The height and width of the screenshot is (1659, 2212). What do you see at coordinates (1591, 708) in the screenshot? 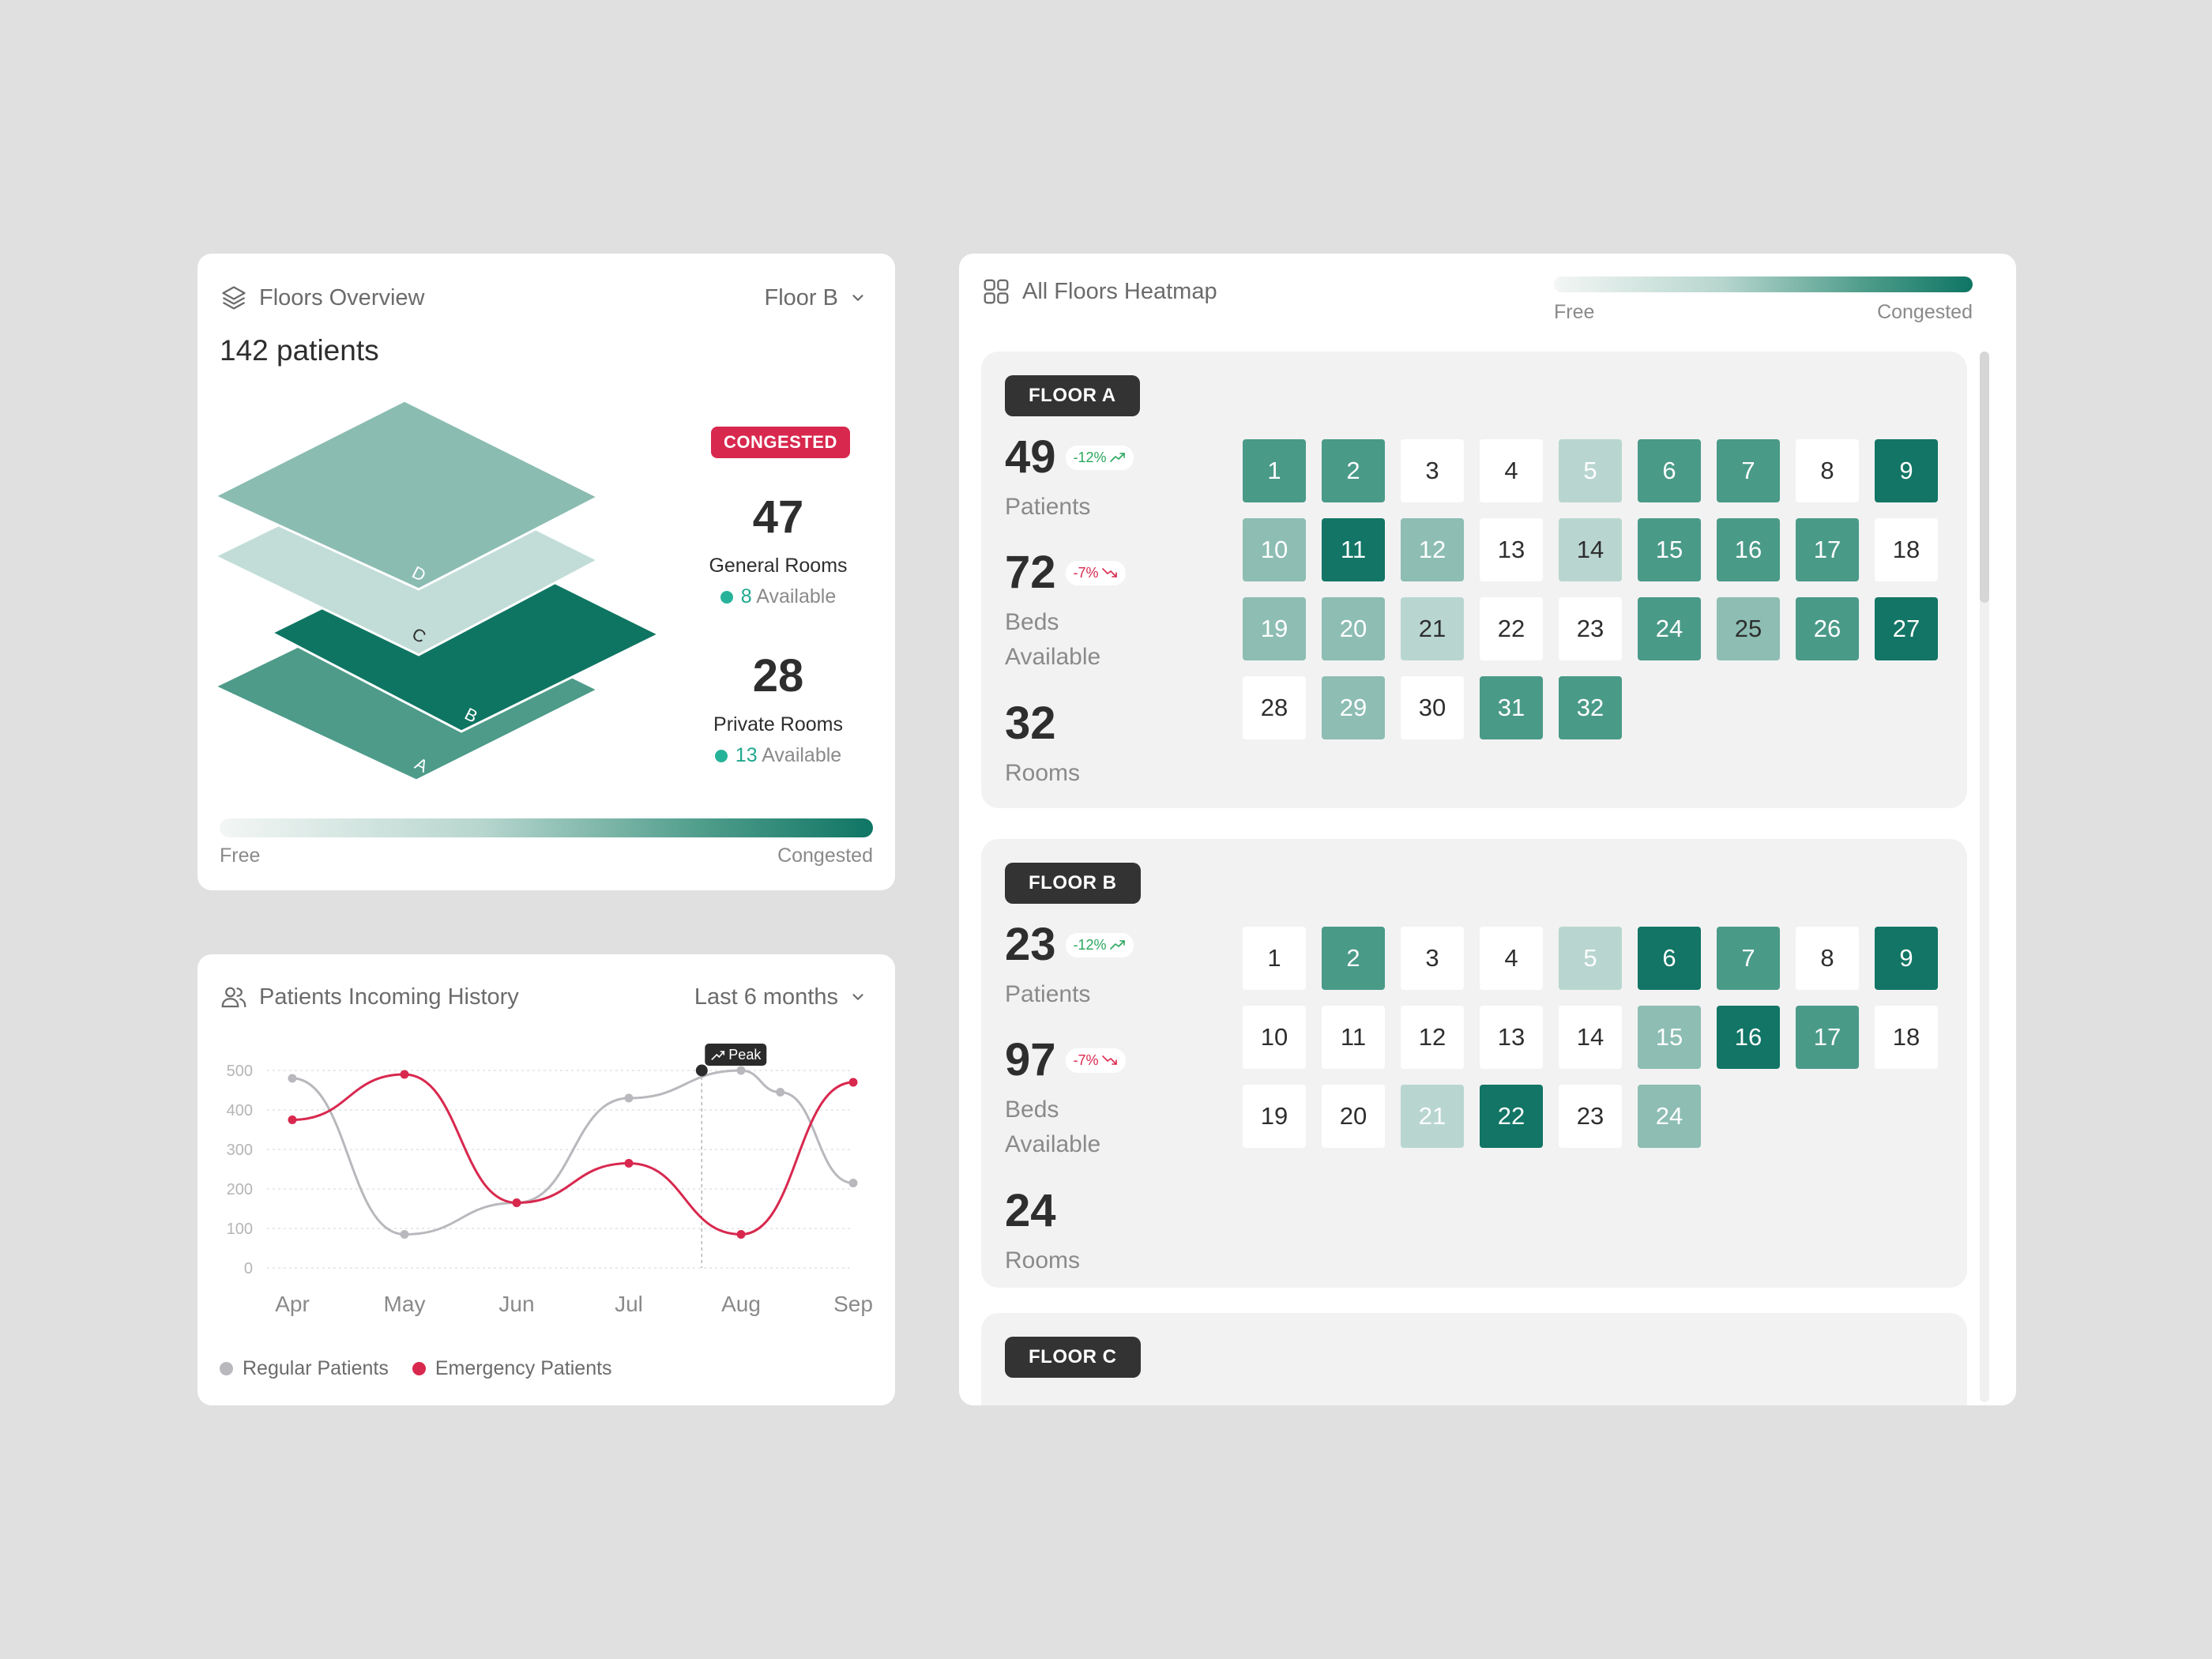
I see `room-tile: 32` at bounding box center [1591, 708].